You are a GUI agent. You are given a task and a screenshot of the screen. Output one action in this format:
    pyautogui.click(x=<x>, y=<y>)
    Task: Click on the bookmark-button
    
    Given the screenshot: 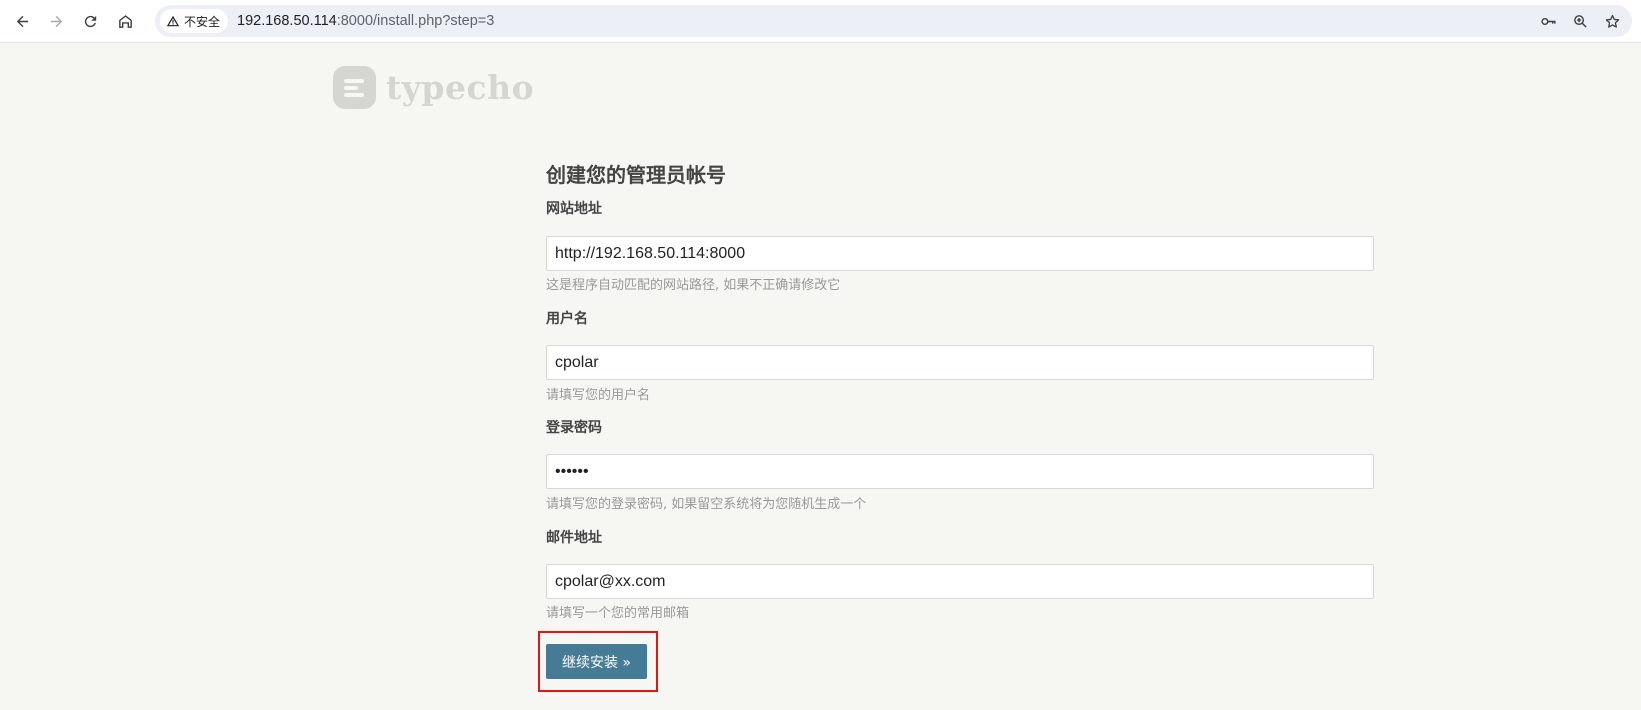 What is the action you would take?
    pyautogui.click(x=1612, y=21)
    